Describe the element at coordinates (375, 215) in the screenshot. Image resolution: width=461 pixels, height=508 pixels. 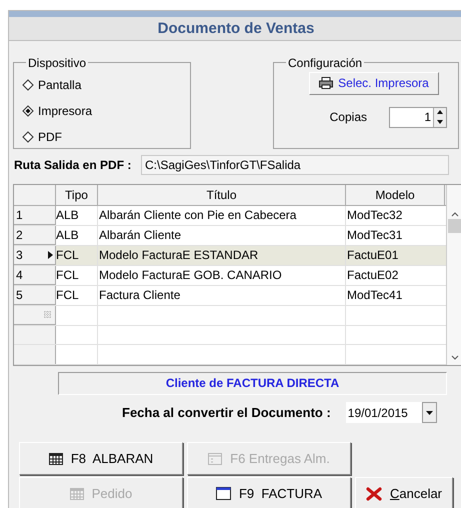
I see `table-cell-text: ModTec32` at that location.